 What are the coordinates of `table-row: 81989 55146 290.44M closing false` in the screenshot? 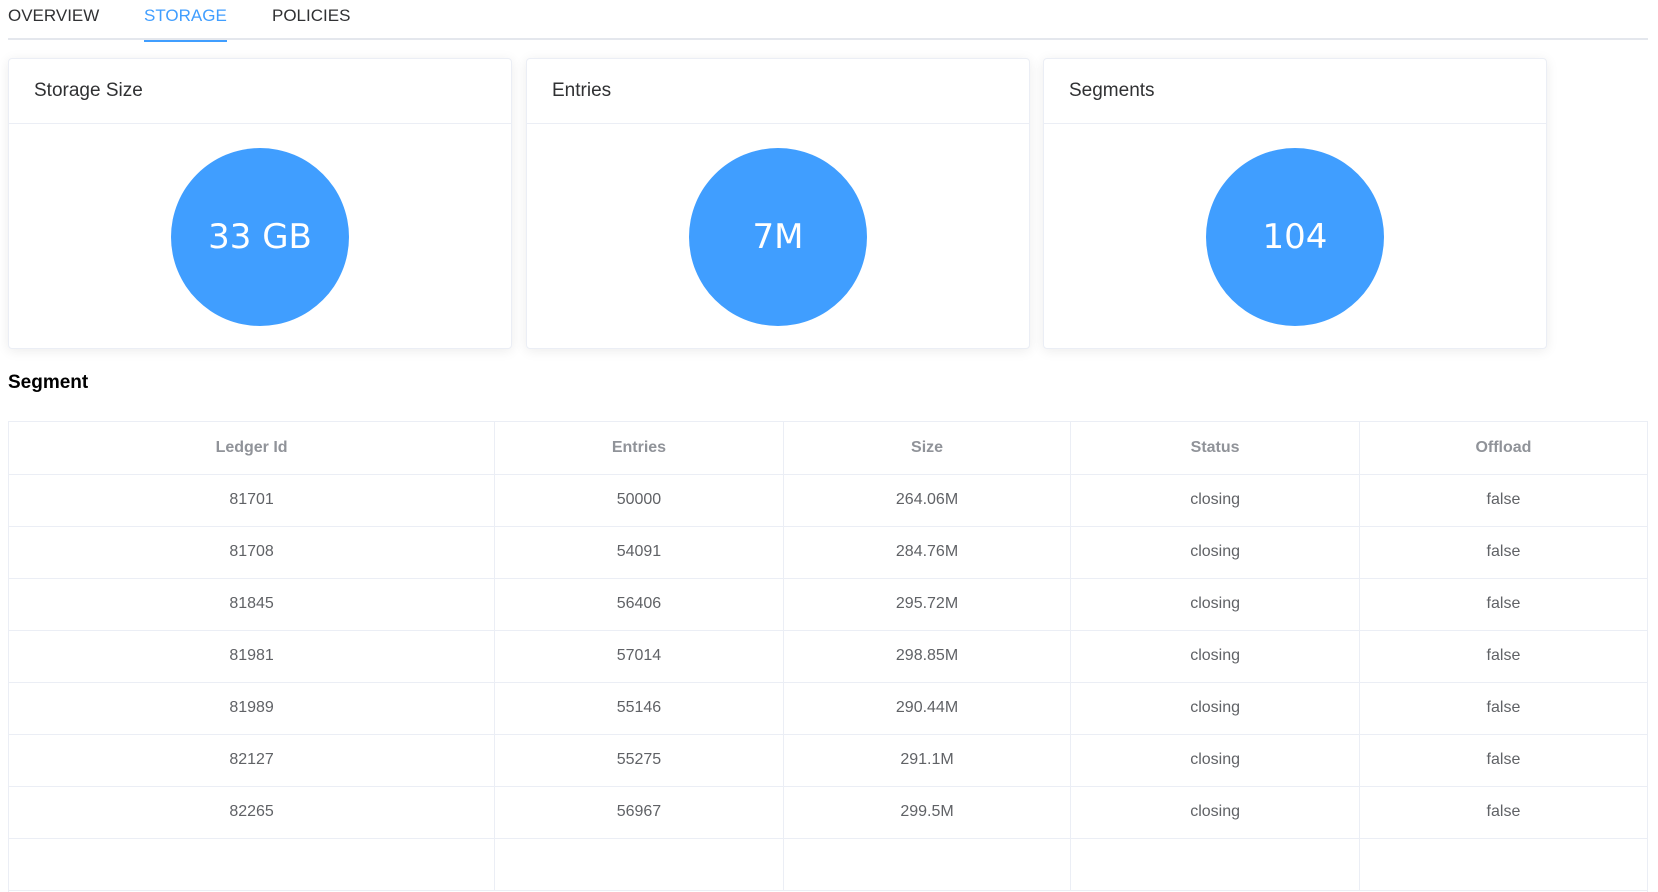 It's located at (828, 708).